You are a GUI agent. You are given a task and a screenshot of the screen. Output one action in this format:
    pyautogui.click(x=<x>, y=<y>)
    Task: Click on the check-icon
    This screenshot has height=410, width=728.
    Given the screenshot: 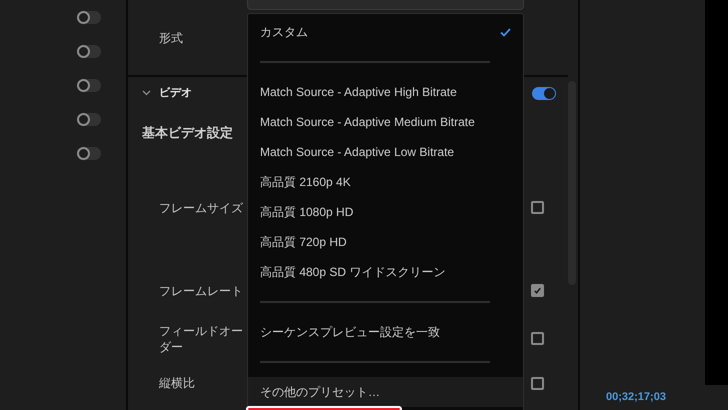 What is the action you would take?
    pyautogui.click(x=537, y=291)
    